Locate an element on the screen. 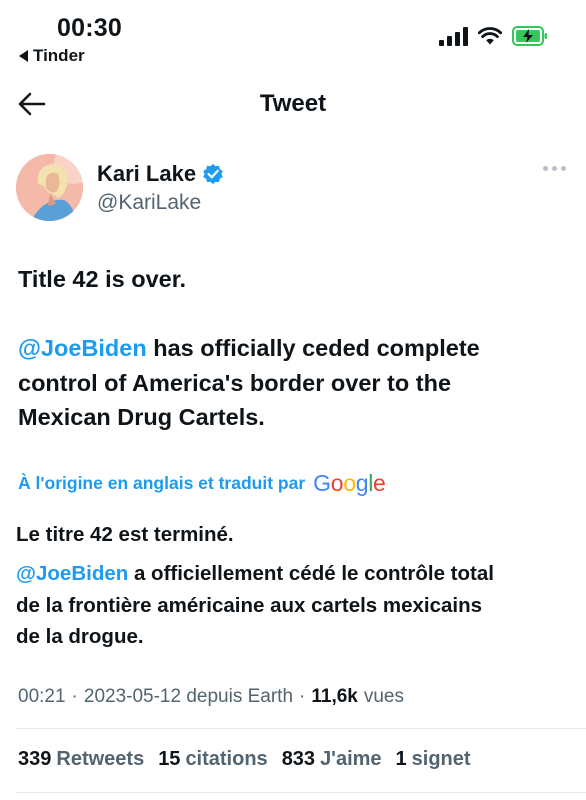 Image resolution: width=586 pixels, height=800 pixels. author-name-row: Kari Lake is located at coordinates (160, 174).